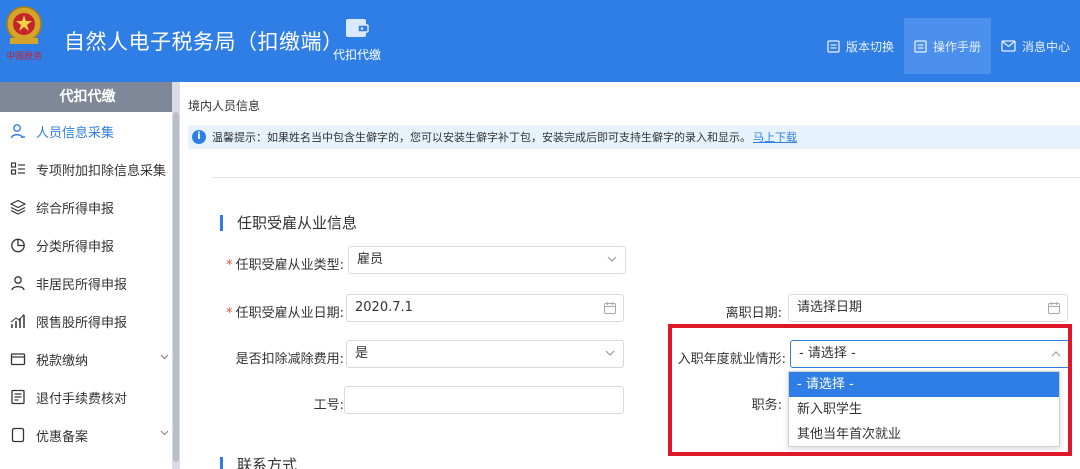 The width and height of the screenshot is (1080, 469). Describe the element at coordinates (82, 285) in the screenshot. I see `sidebar-item-label: 非居民所得申报` at that location.